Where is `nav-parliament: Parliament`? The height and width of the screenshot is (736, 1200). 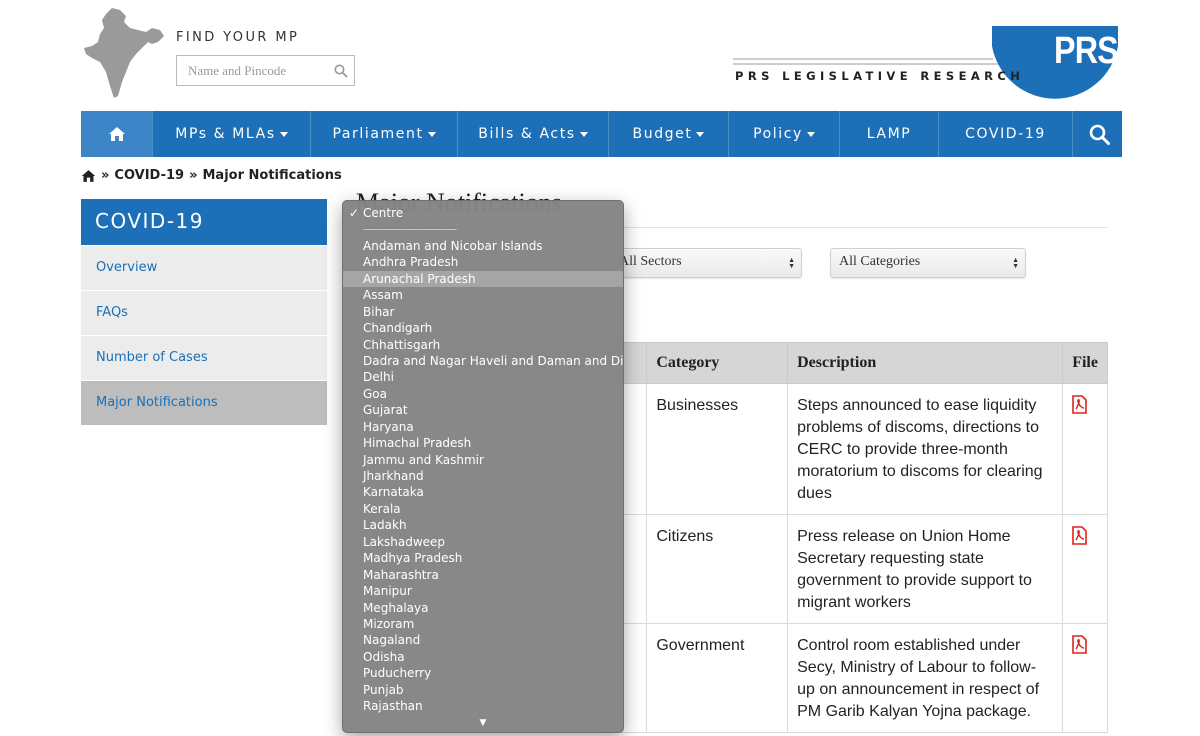
nav-parliament: Parliament is located at coordinates (384, 134).